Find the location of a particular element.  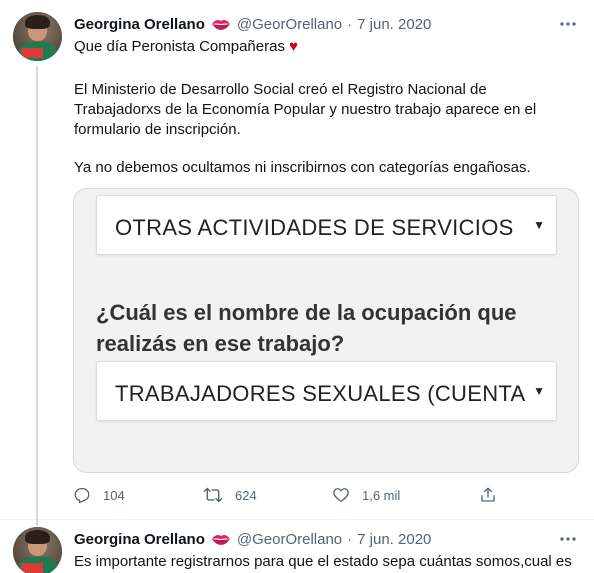

occupation-select: TRABAJADORES SEXUALES (CUENTAPROPIA) ▼ is located at coordinates (326, 391).